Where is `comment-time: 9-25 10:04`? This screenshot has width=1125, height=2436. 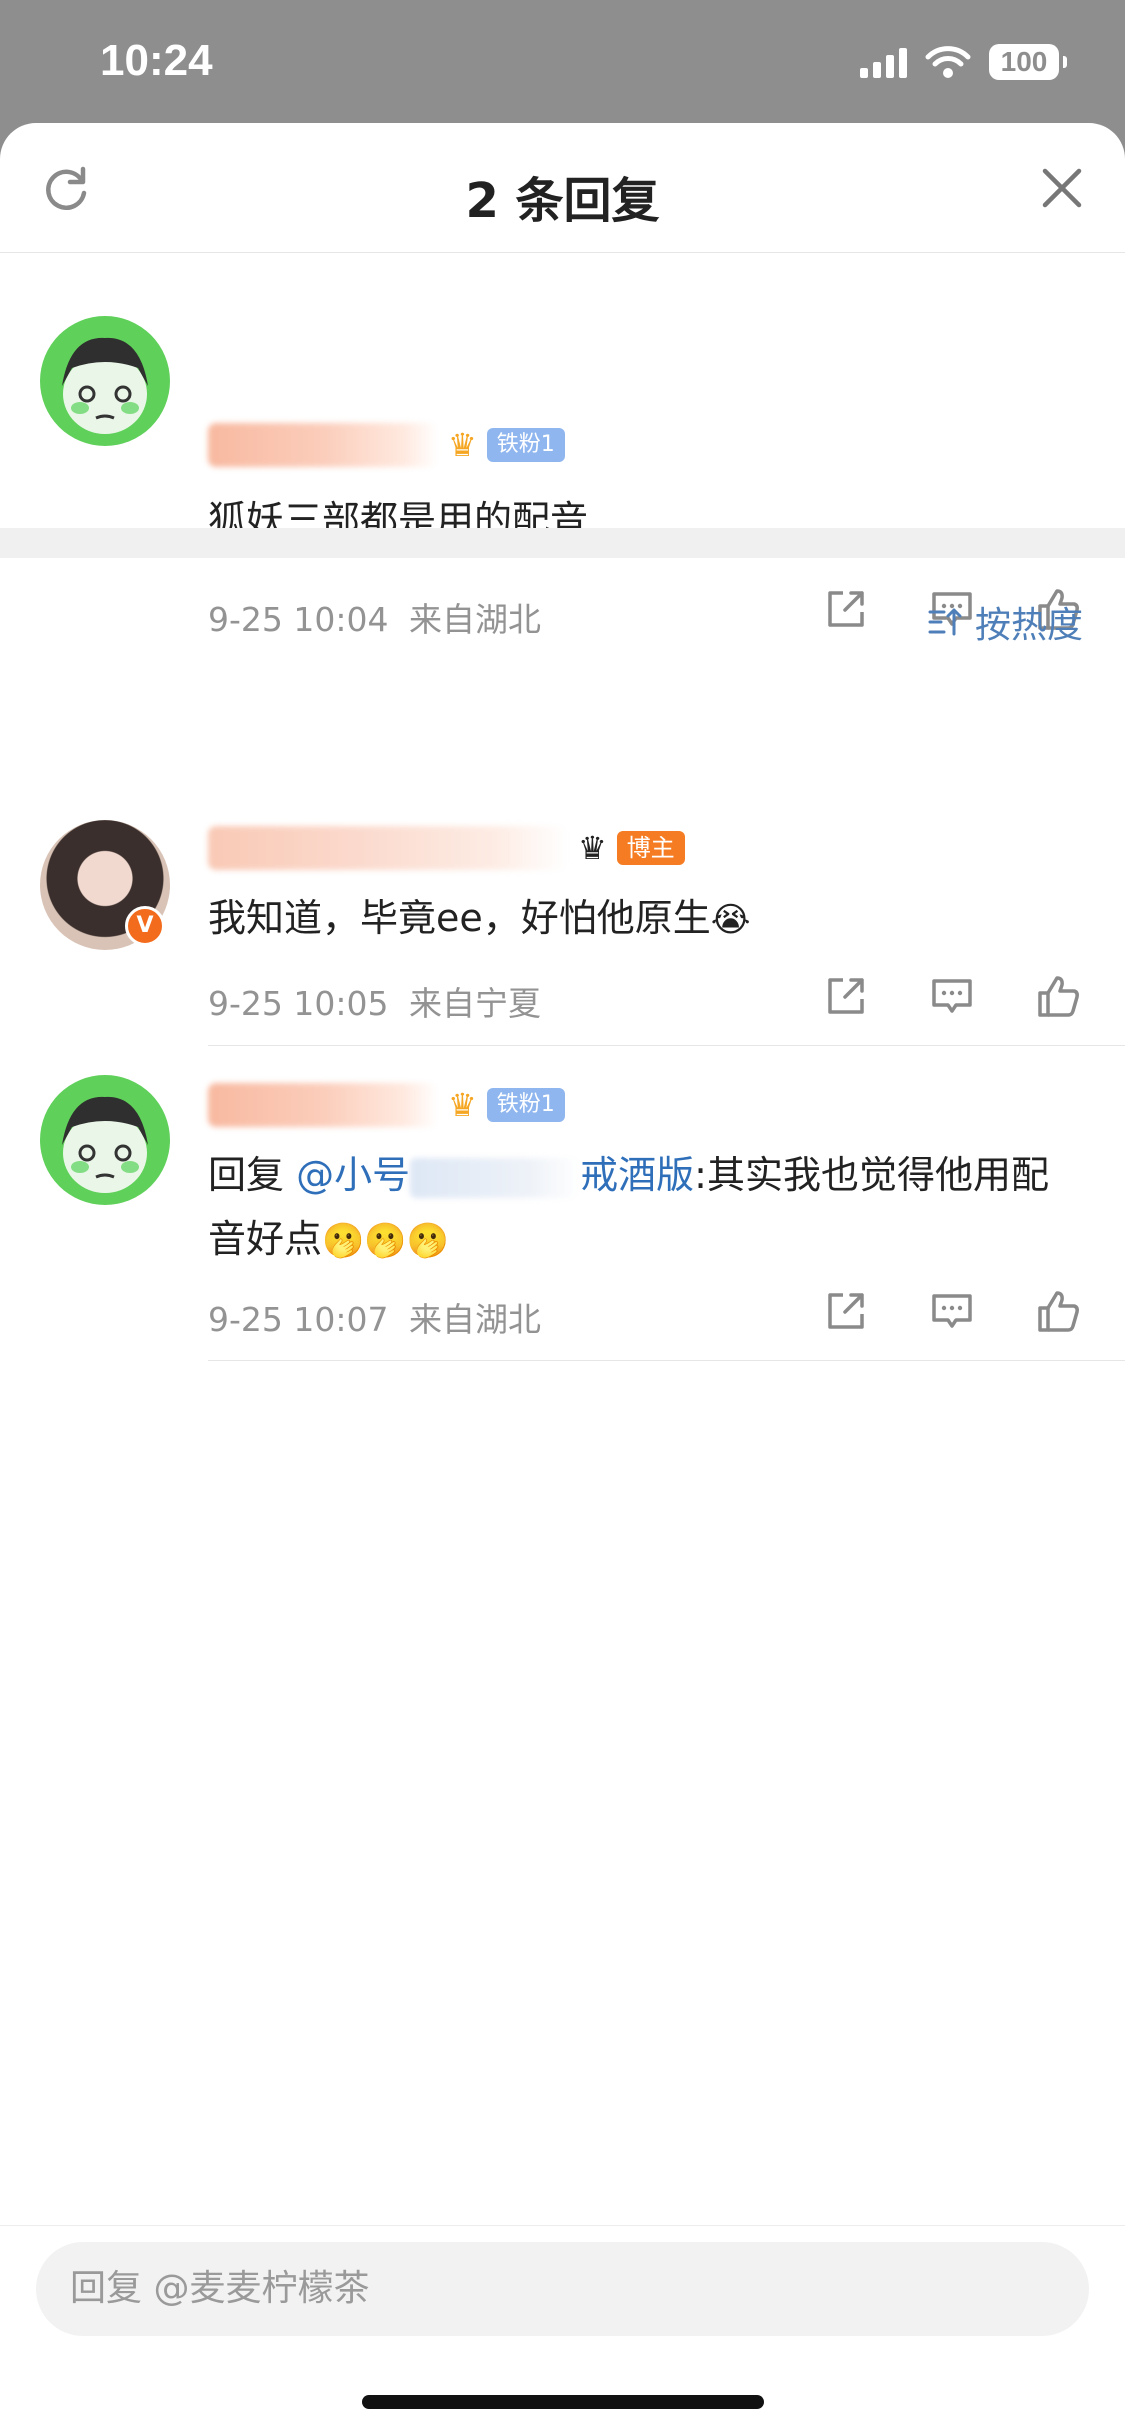 comment-time: 9-25 10:04 is located at coordinates (298, 619).